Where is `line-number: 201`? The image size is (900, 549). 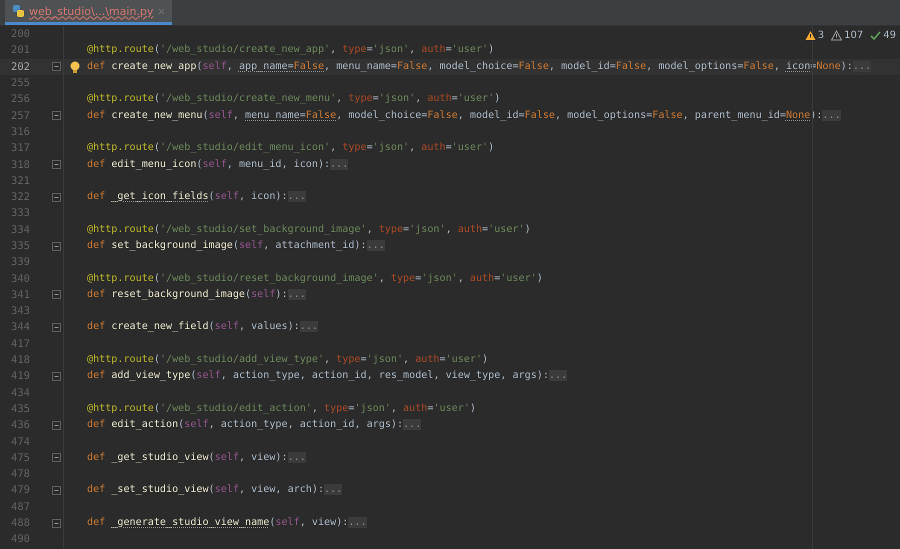
line-number: 201 is located at coordinates (20, 50).